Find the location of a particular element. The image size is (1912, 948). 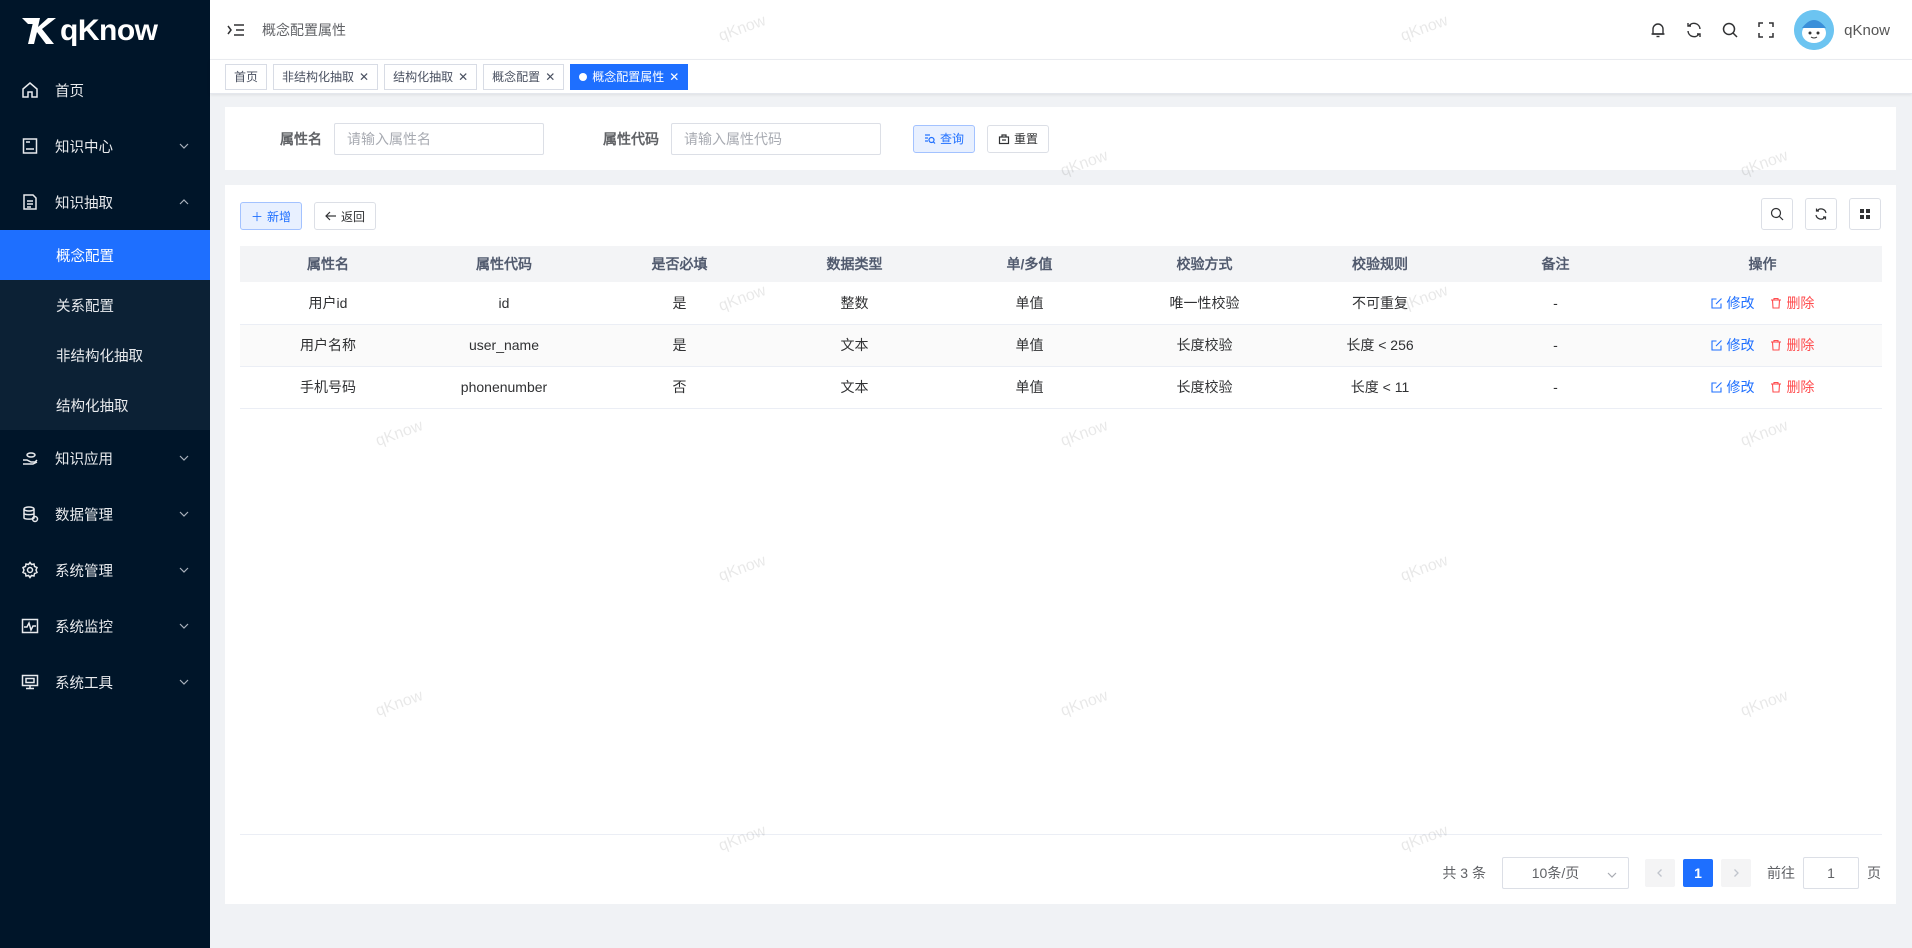

sidebar-item-knowledge-application: 知识应用 is located at coordinates (105, 458).